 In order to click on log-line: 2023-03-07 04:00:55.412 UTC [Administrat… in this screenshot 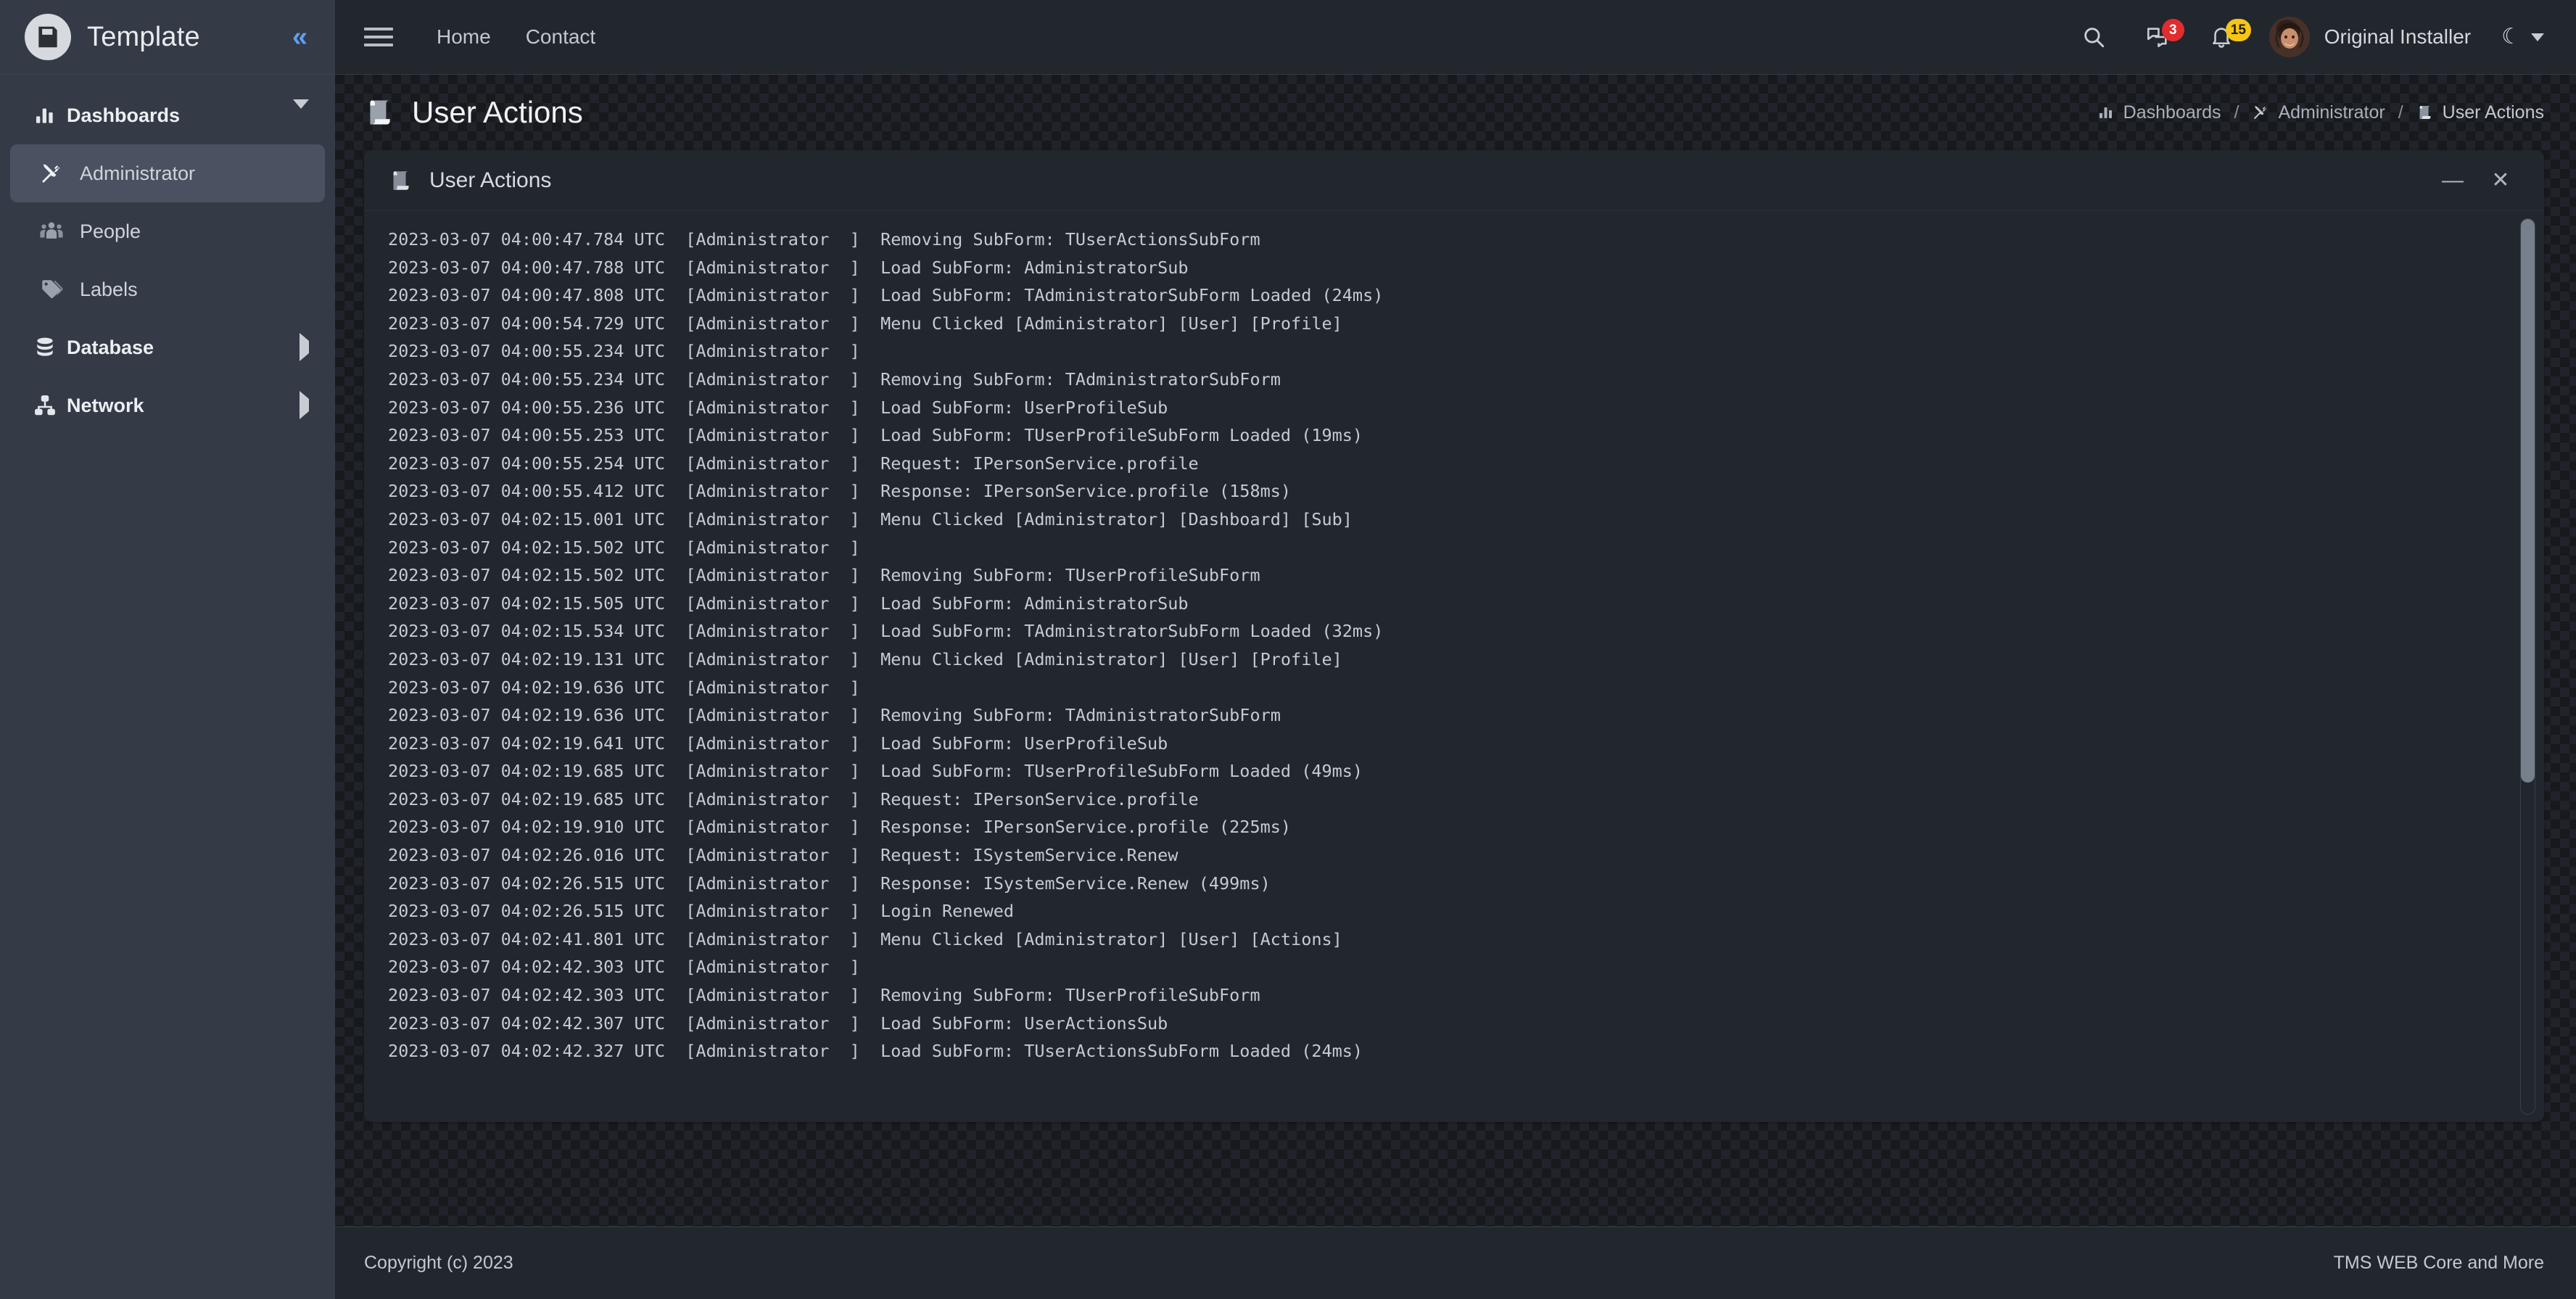, I will do `click(840, 491)`.